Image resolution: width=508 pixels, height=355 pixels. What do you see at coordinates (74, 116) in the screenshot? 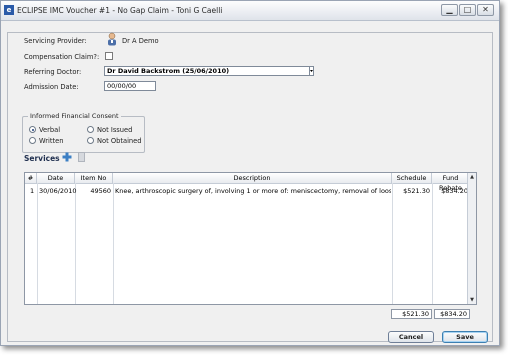
I see `consent-group-title: Informed Financial Consent` at bounding box center [74, 116].